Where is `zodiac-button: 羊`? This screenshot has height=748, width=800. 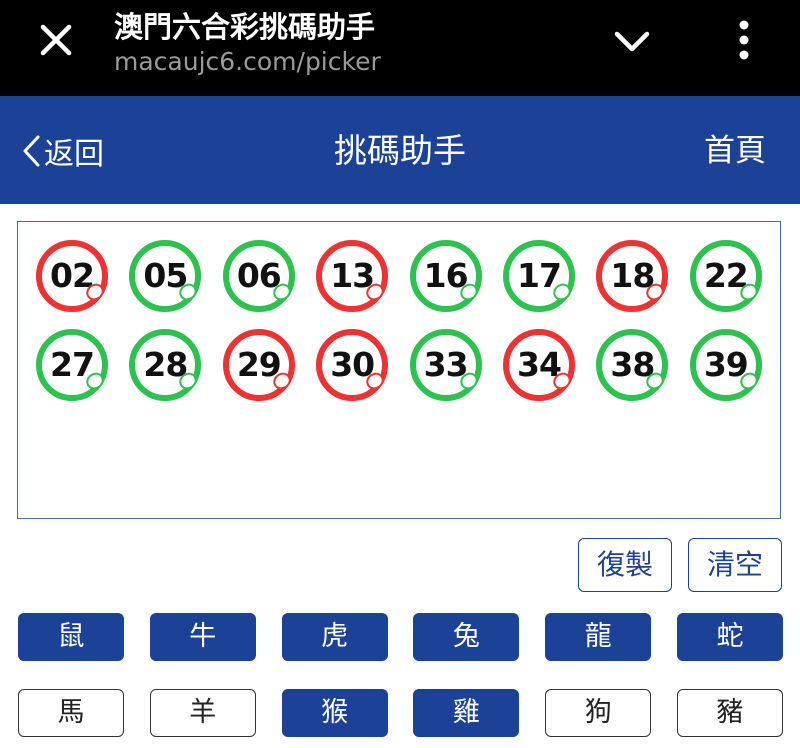
zodiac-button: 羊 is located at coordinates (202, 713).